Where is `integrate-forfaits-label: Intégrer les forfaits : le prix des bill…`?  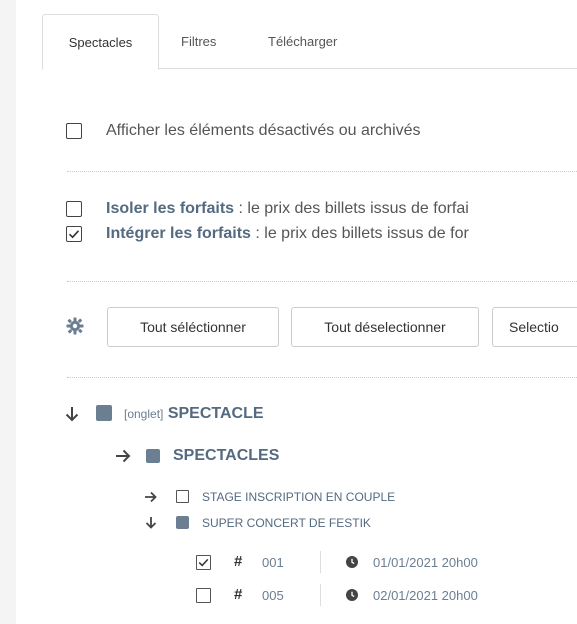 integrate-forfaits-label: Intégrer les forfaits : le prix des bill… is located at coordinates (287, 234).